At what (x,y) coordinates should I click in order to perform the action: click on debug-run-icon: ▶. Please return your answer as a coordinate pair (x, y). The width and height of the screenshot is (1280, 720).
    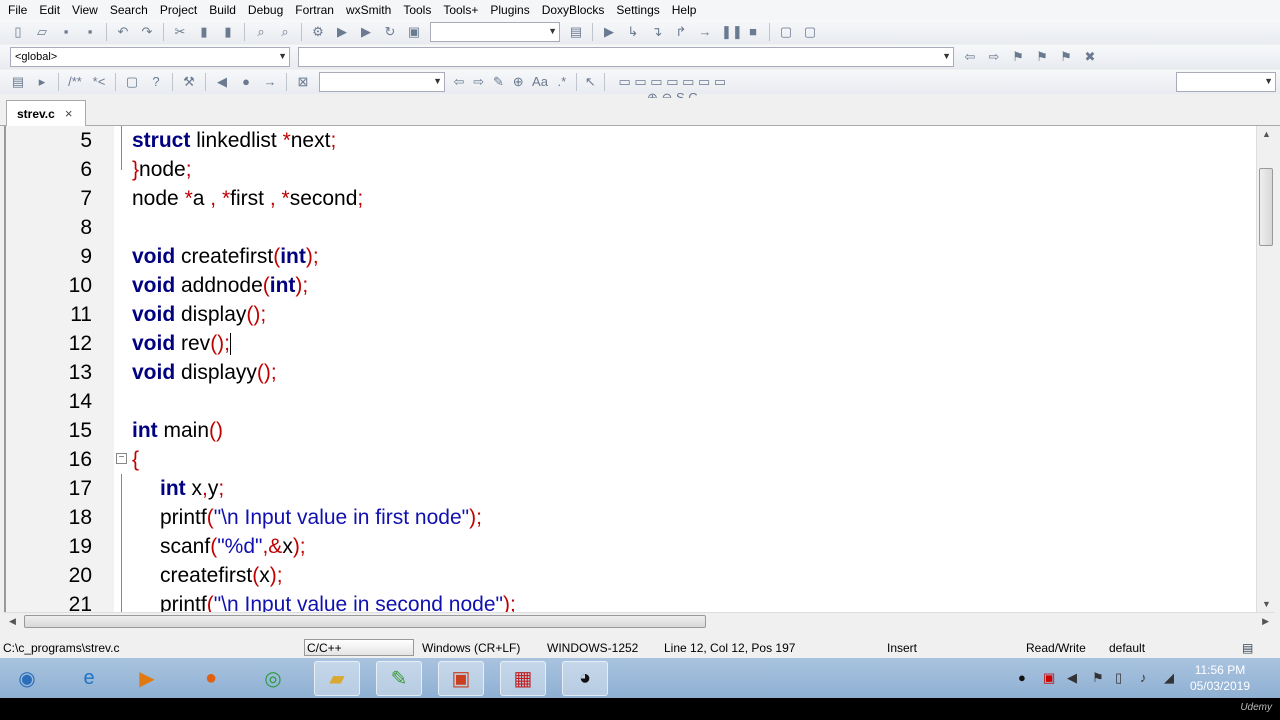
    Looking at the image, I should click on (609, 32).